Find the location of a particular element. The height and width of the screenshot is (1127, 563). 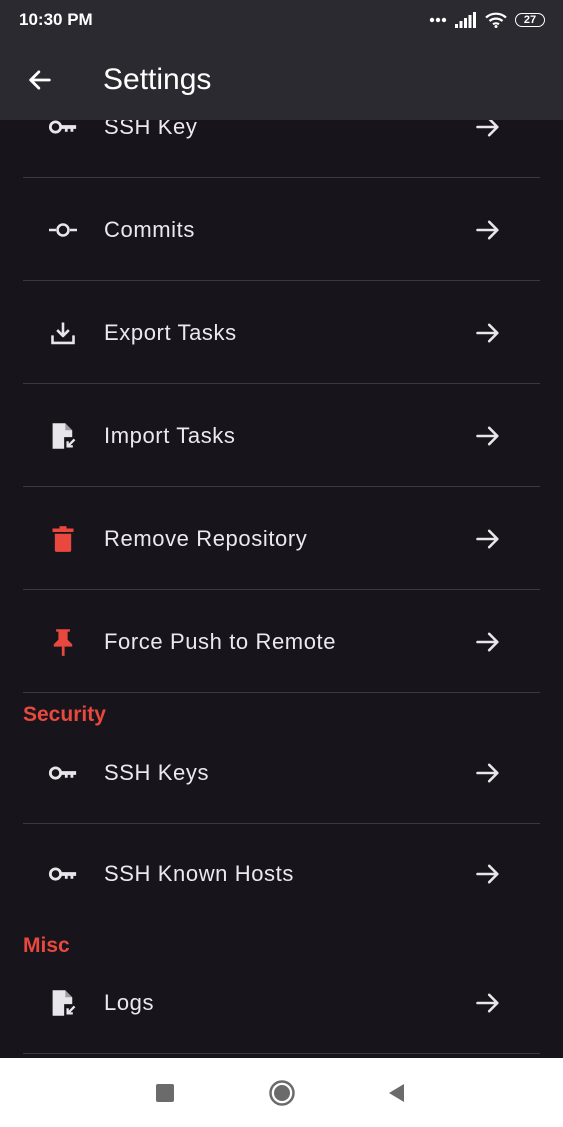

settings-item-label: Import Tasks is located at coordinates (170, 435).